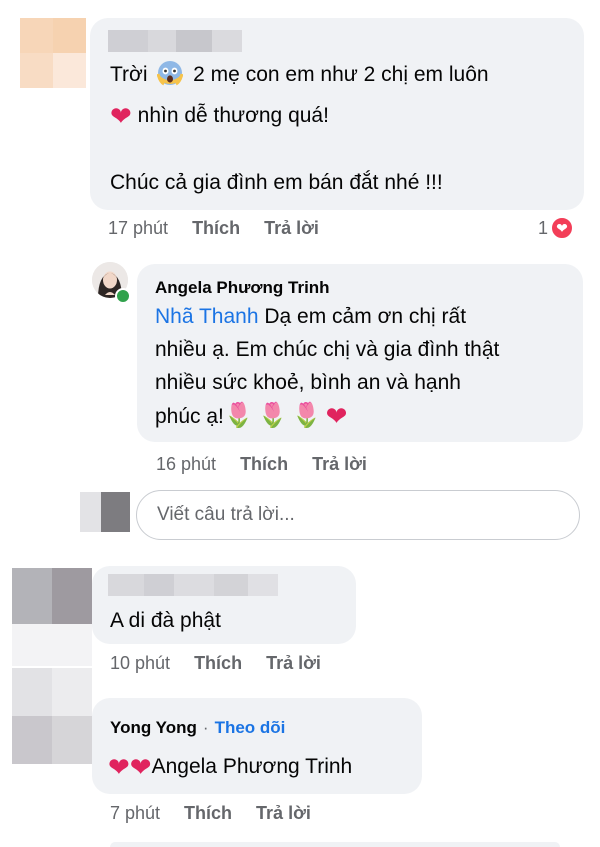 The image size is (600, 847). Describe the element at coordinates (105, 512) in the screenshot. I see `current-user-avatar` at that location.